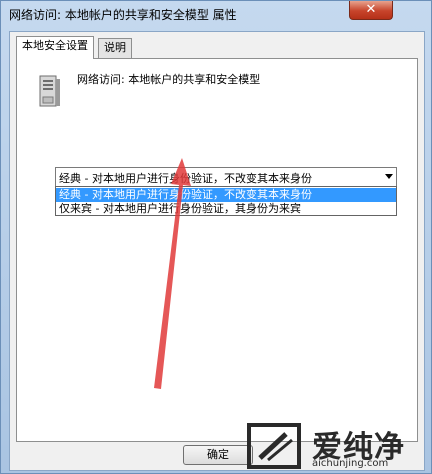 This screenshot has width=432, height=474. What do you see at coordinates (55, 47) in the screenshot?
I see `tab-local-security-setting: 本地安全设置` at bounding box center [55, 47].